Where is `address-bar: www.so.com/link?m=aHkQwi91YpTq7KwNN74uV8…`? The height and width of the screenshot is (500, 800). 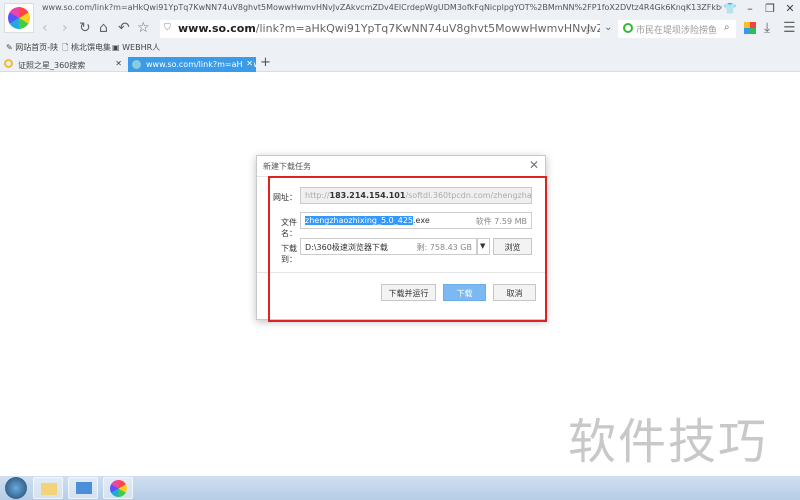 address-bar: www.so.com/link?m=aHkQwi91YpTq7KwNN74uV8… is located at coordinates (380, 29).